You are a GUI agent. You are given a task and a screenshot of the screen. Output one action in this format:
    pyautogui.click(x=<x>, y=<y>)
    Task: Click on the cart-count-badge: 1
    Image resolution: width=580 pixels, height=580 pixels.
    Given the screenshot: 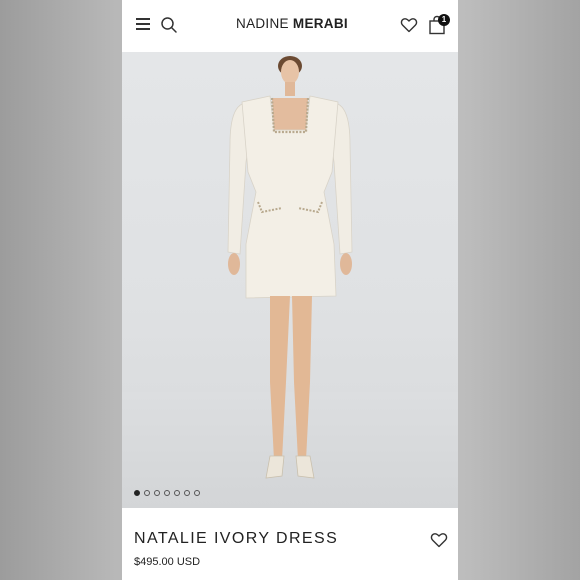 What is the action you would take?
    pyautogui.click(x=444, y=20)
    